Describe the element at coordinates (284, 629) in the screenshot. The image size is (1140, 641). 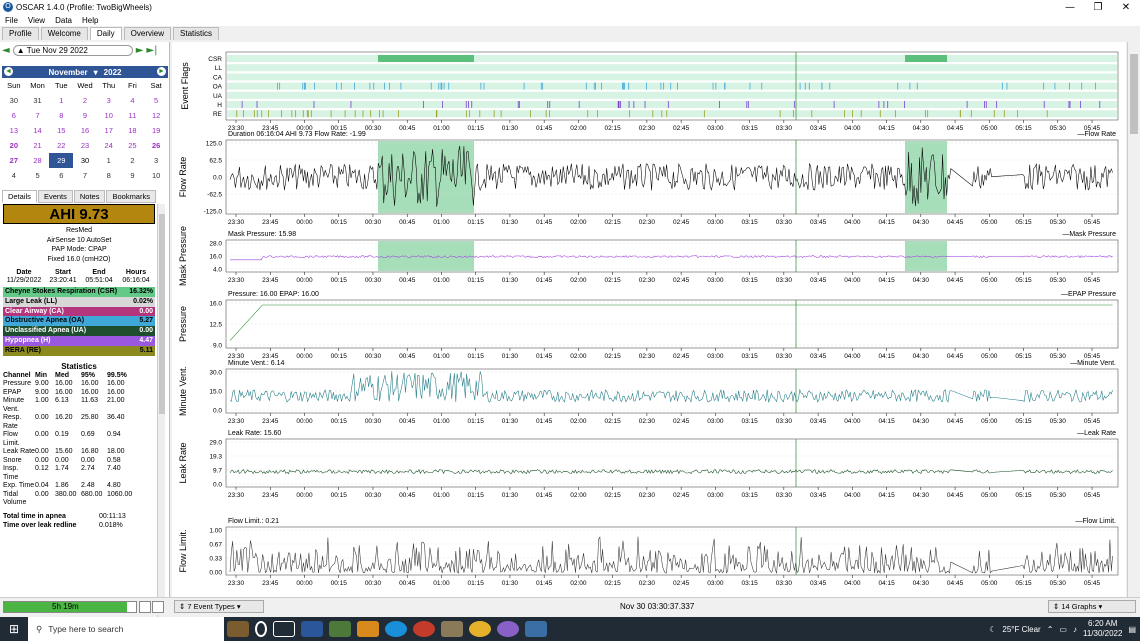
I see `task-view-icon` at that location.